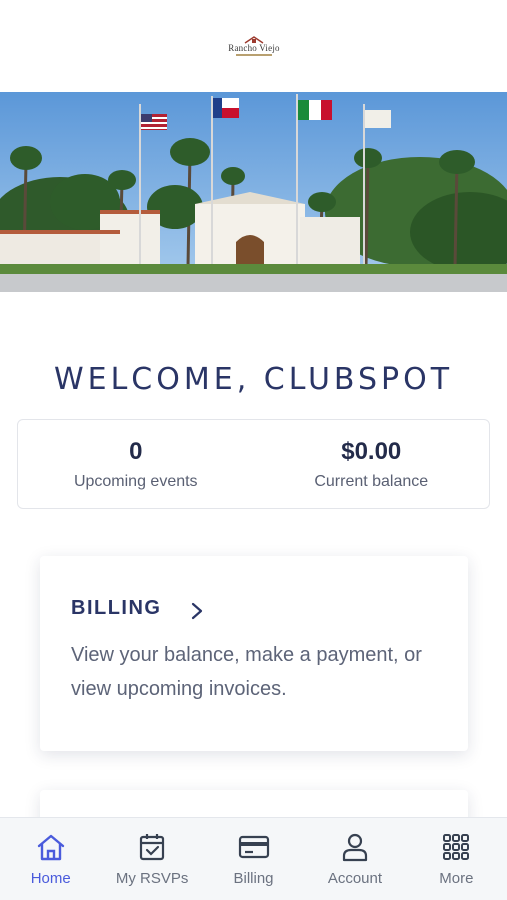 The width and height of the screenshot is (507, 900). I want to click on tab-account-label: Account, so click(355, 878).